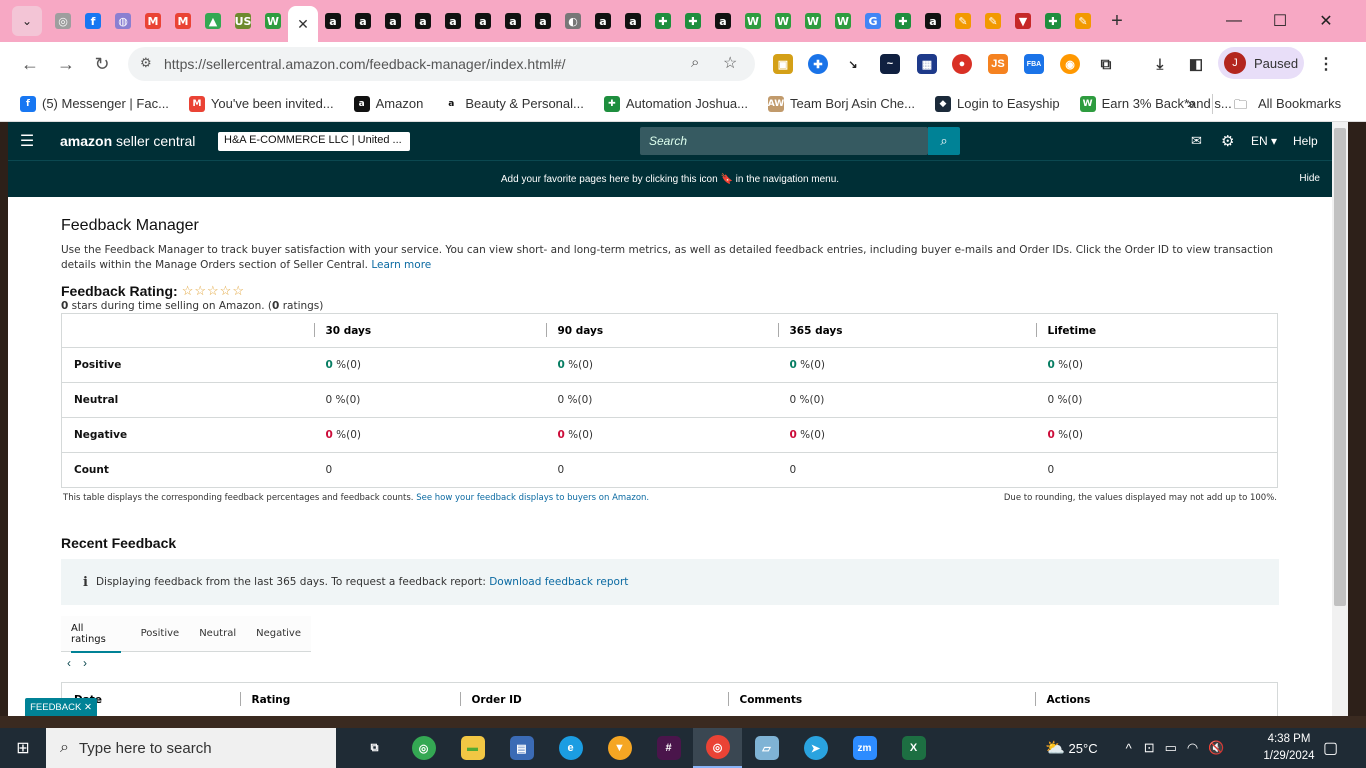 This screenshot has height=768, width=1366. What do you see at coordinates (85, 663) in the screenshot?
I see `next-page-icon: ›` at bounding box center [85, 663].